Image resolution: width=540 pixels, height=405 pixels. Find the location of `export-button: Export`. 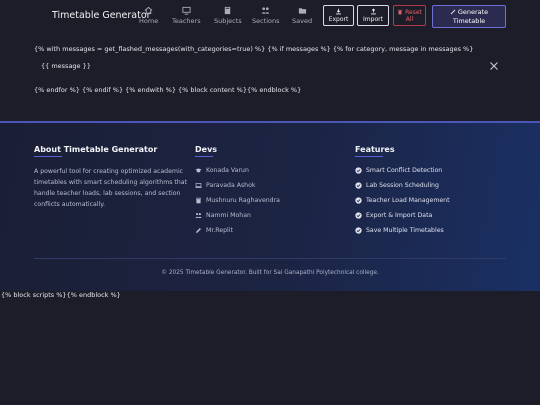

export-button: Export is located at coordinates (338, 15).